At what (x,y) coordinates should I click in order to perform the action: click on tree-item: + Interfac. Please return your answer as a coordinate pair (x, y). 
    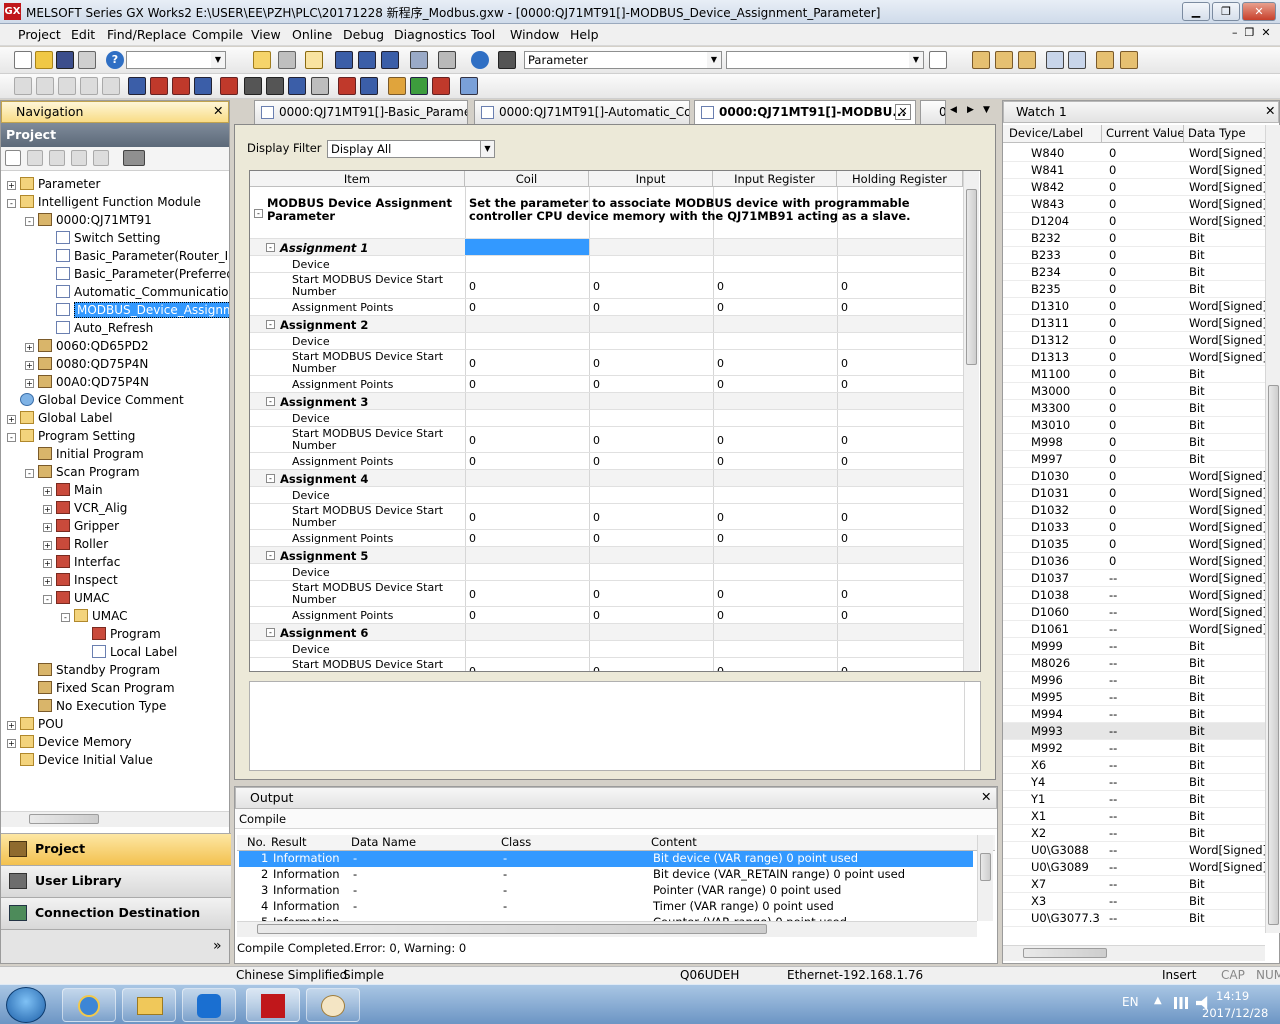
    Looking at the image, I should click on (81, 562).